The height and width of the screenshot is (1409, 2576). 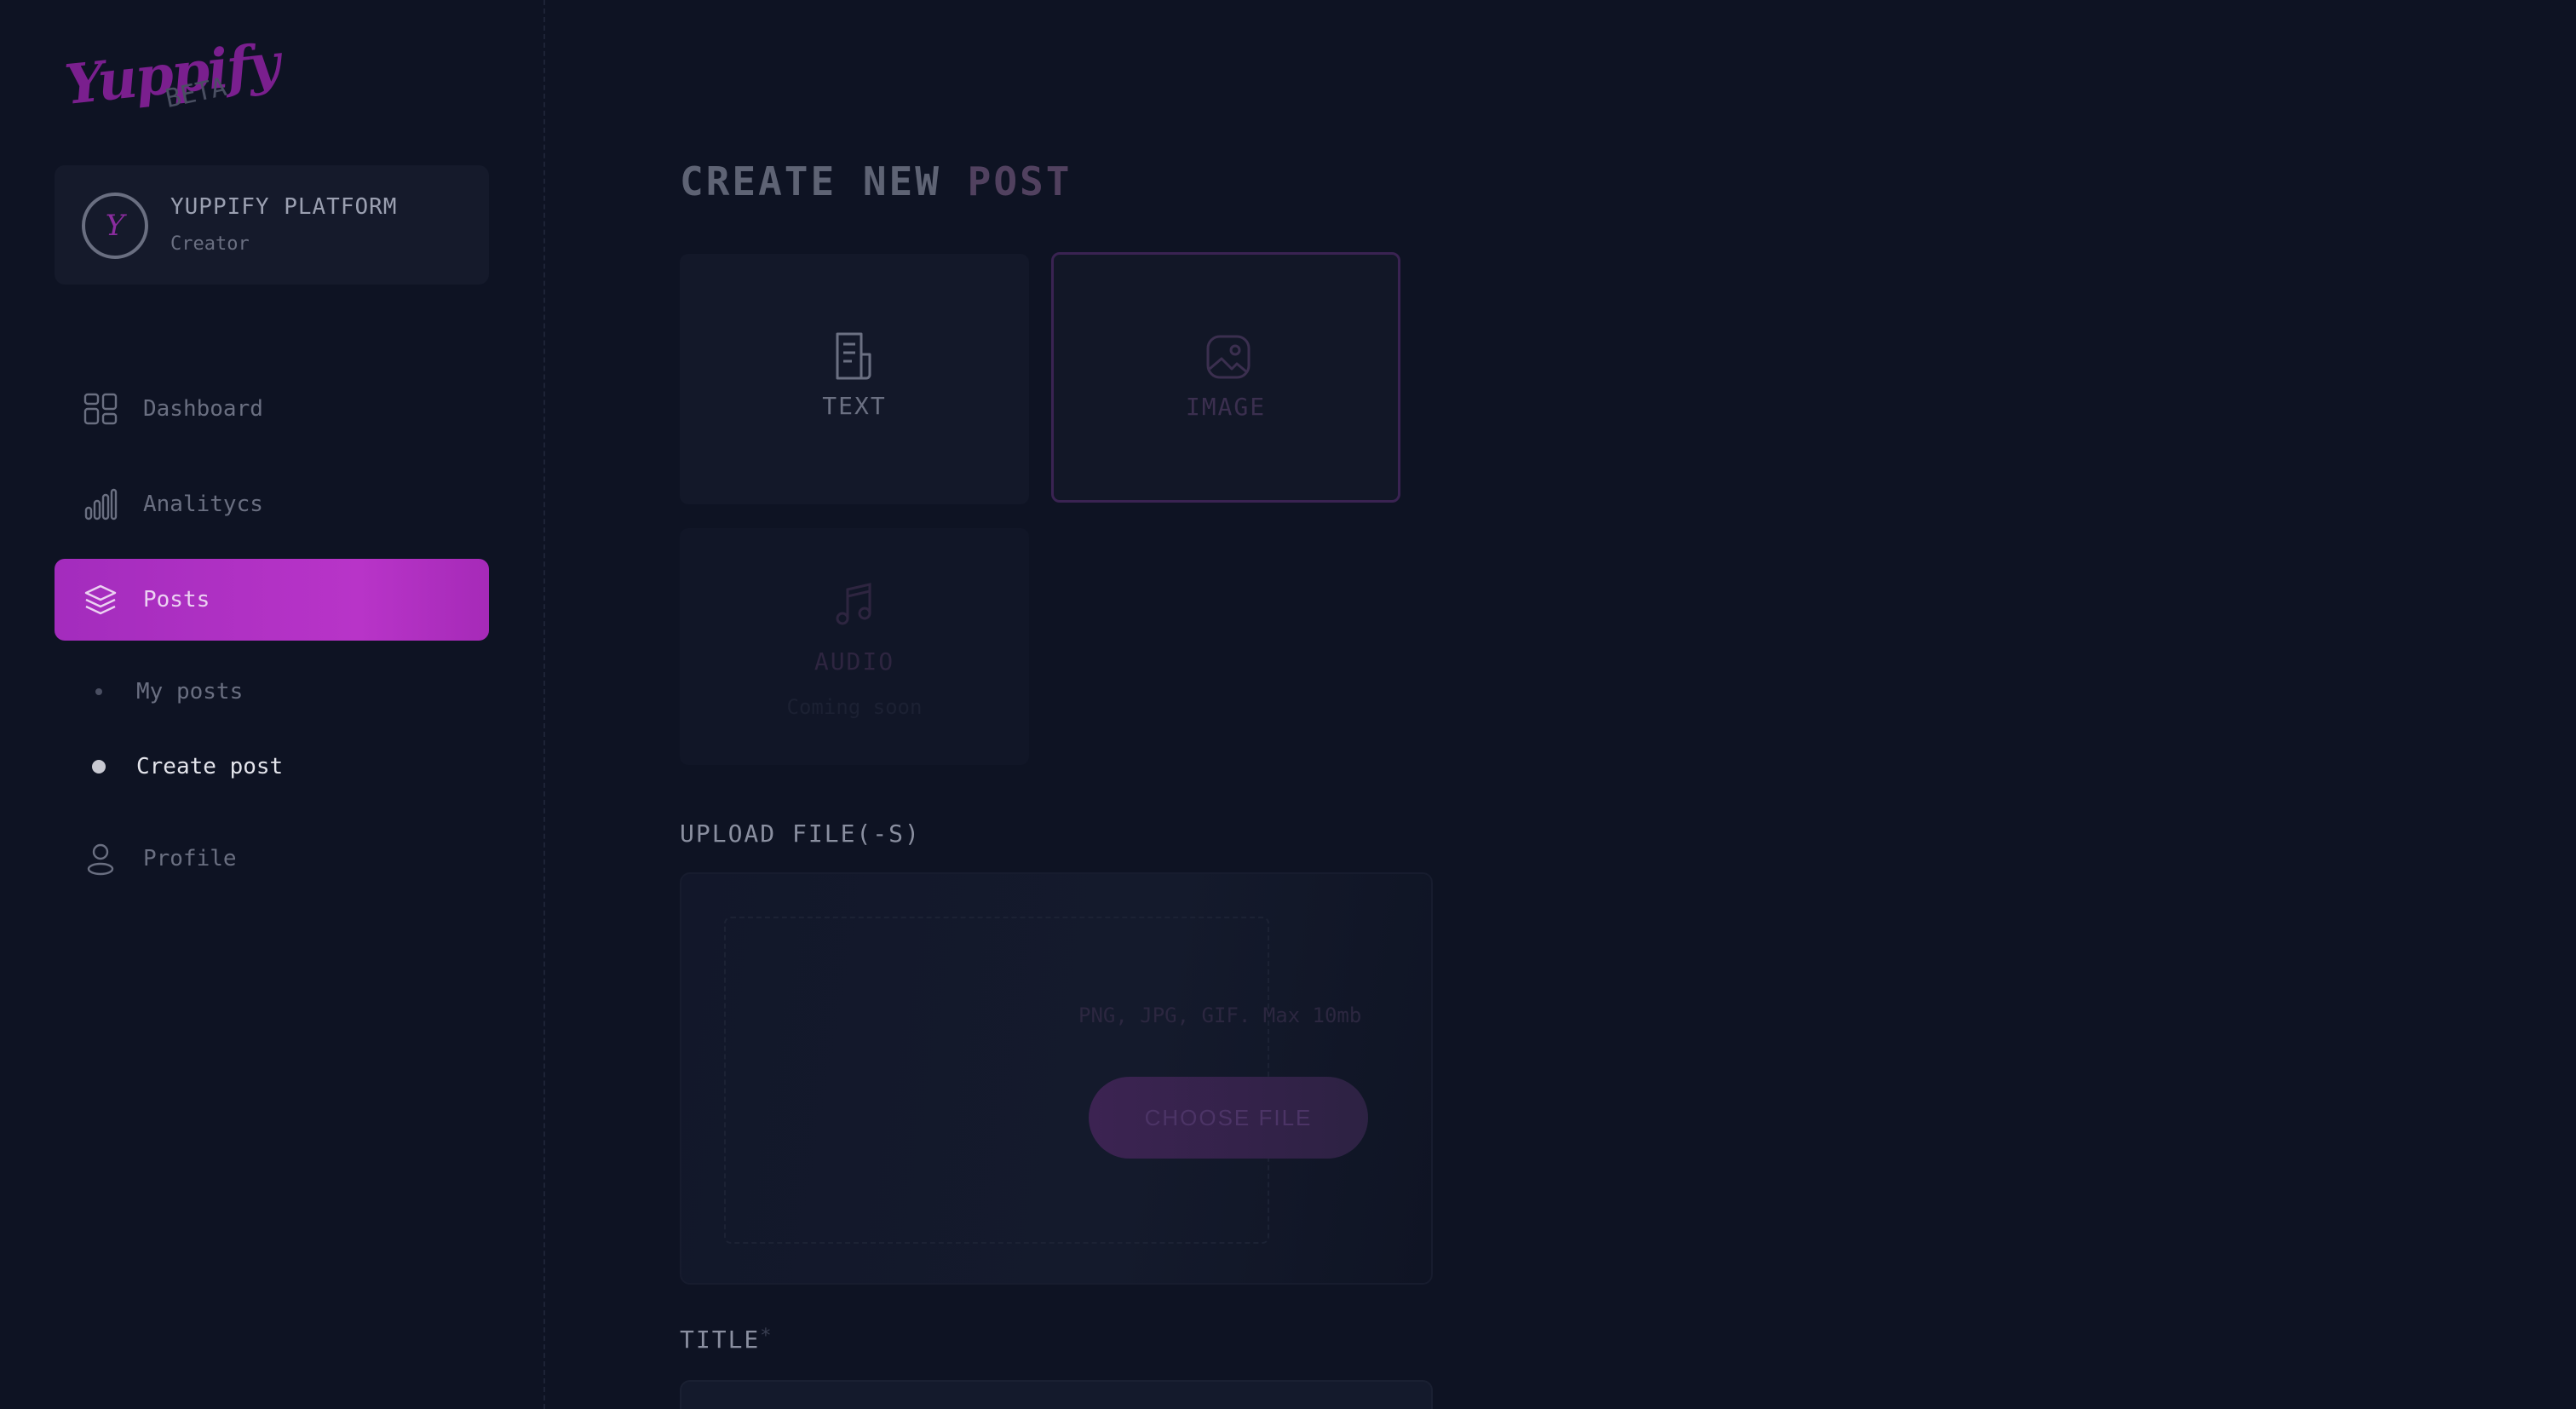 What do you see at coordinates (1220, 1015) in the screenshot?
I see `upload-hint: PNG, JPG, GIF. Max 10mb` at bounding box center [1220, 1015].